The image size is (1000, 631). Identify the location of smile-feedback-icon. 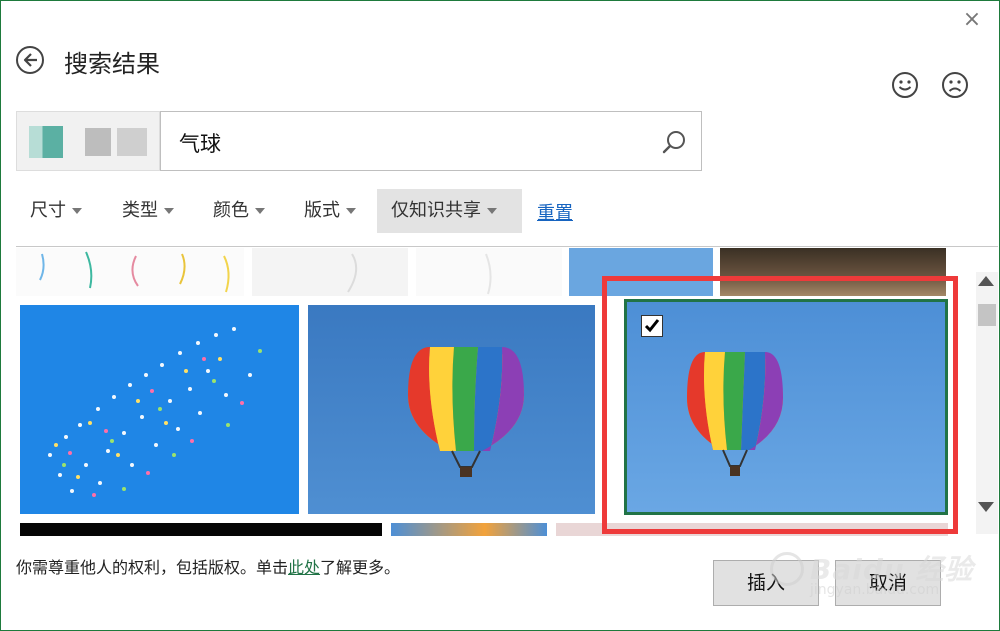
(905, 85).